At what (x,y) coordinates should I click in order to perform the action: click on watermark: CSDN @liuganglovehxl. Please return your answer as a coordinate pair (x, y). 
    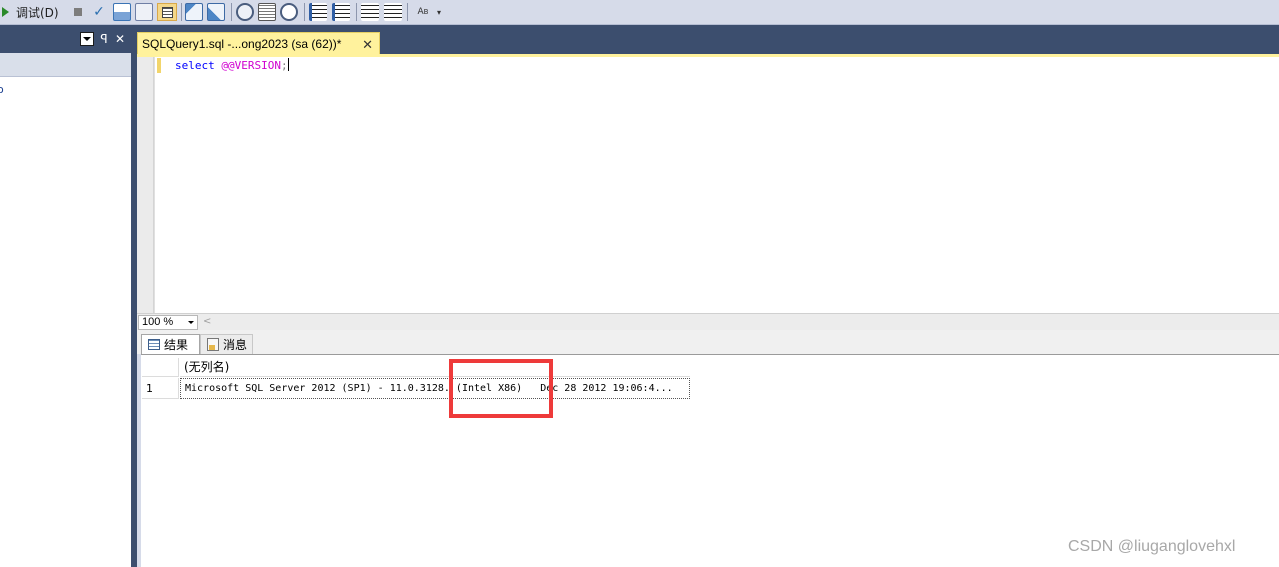
    Looking at the image, I should click on (1152, 546).